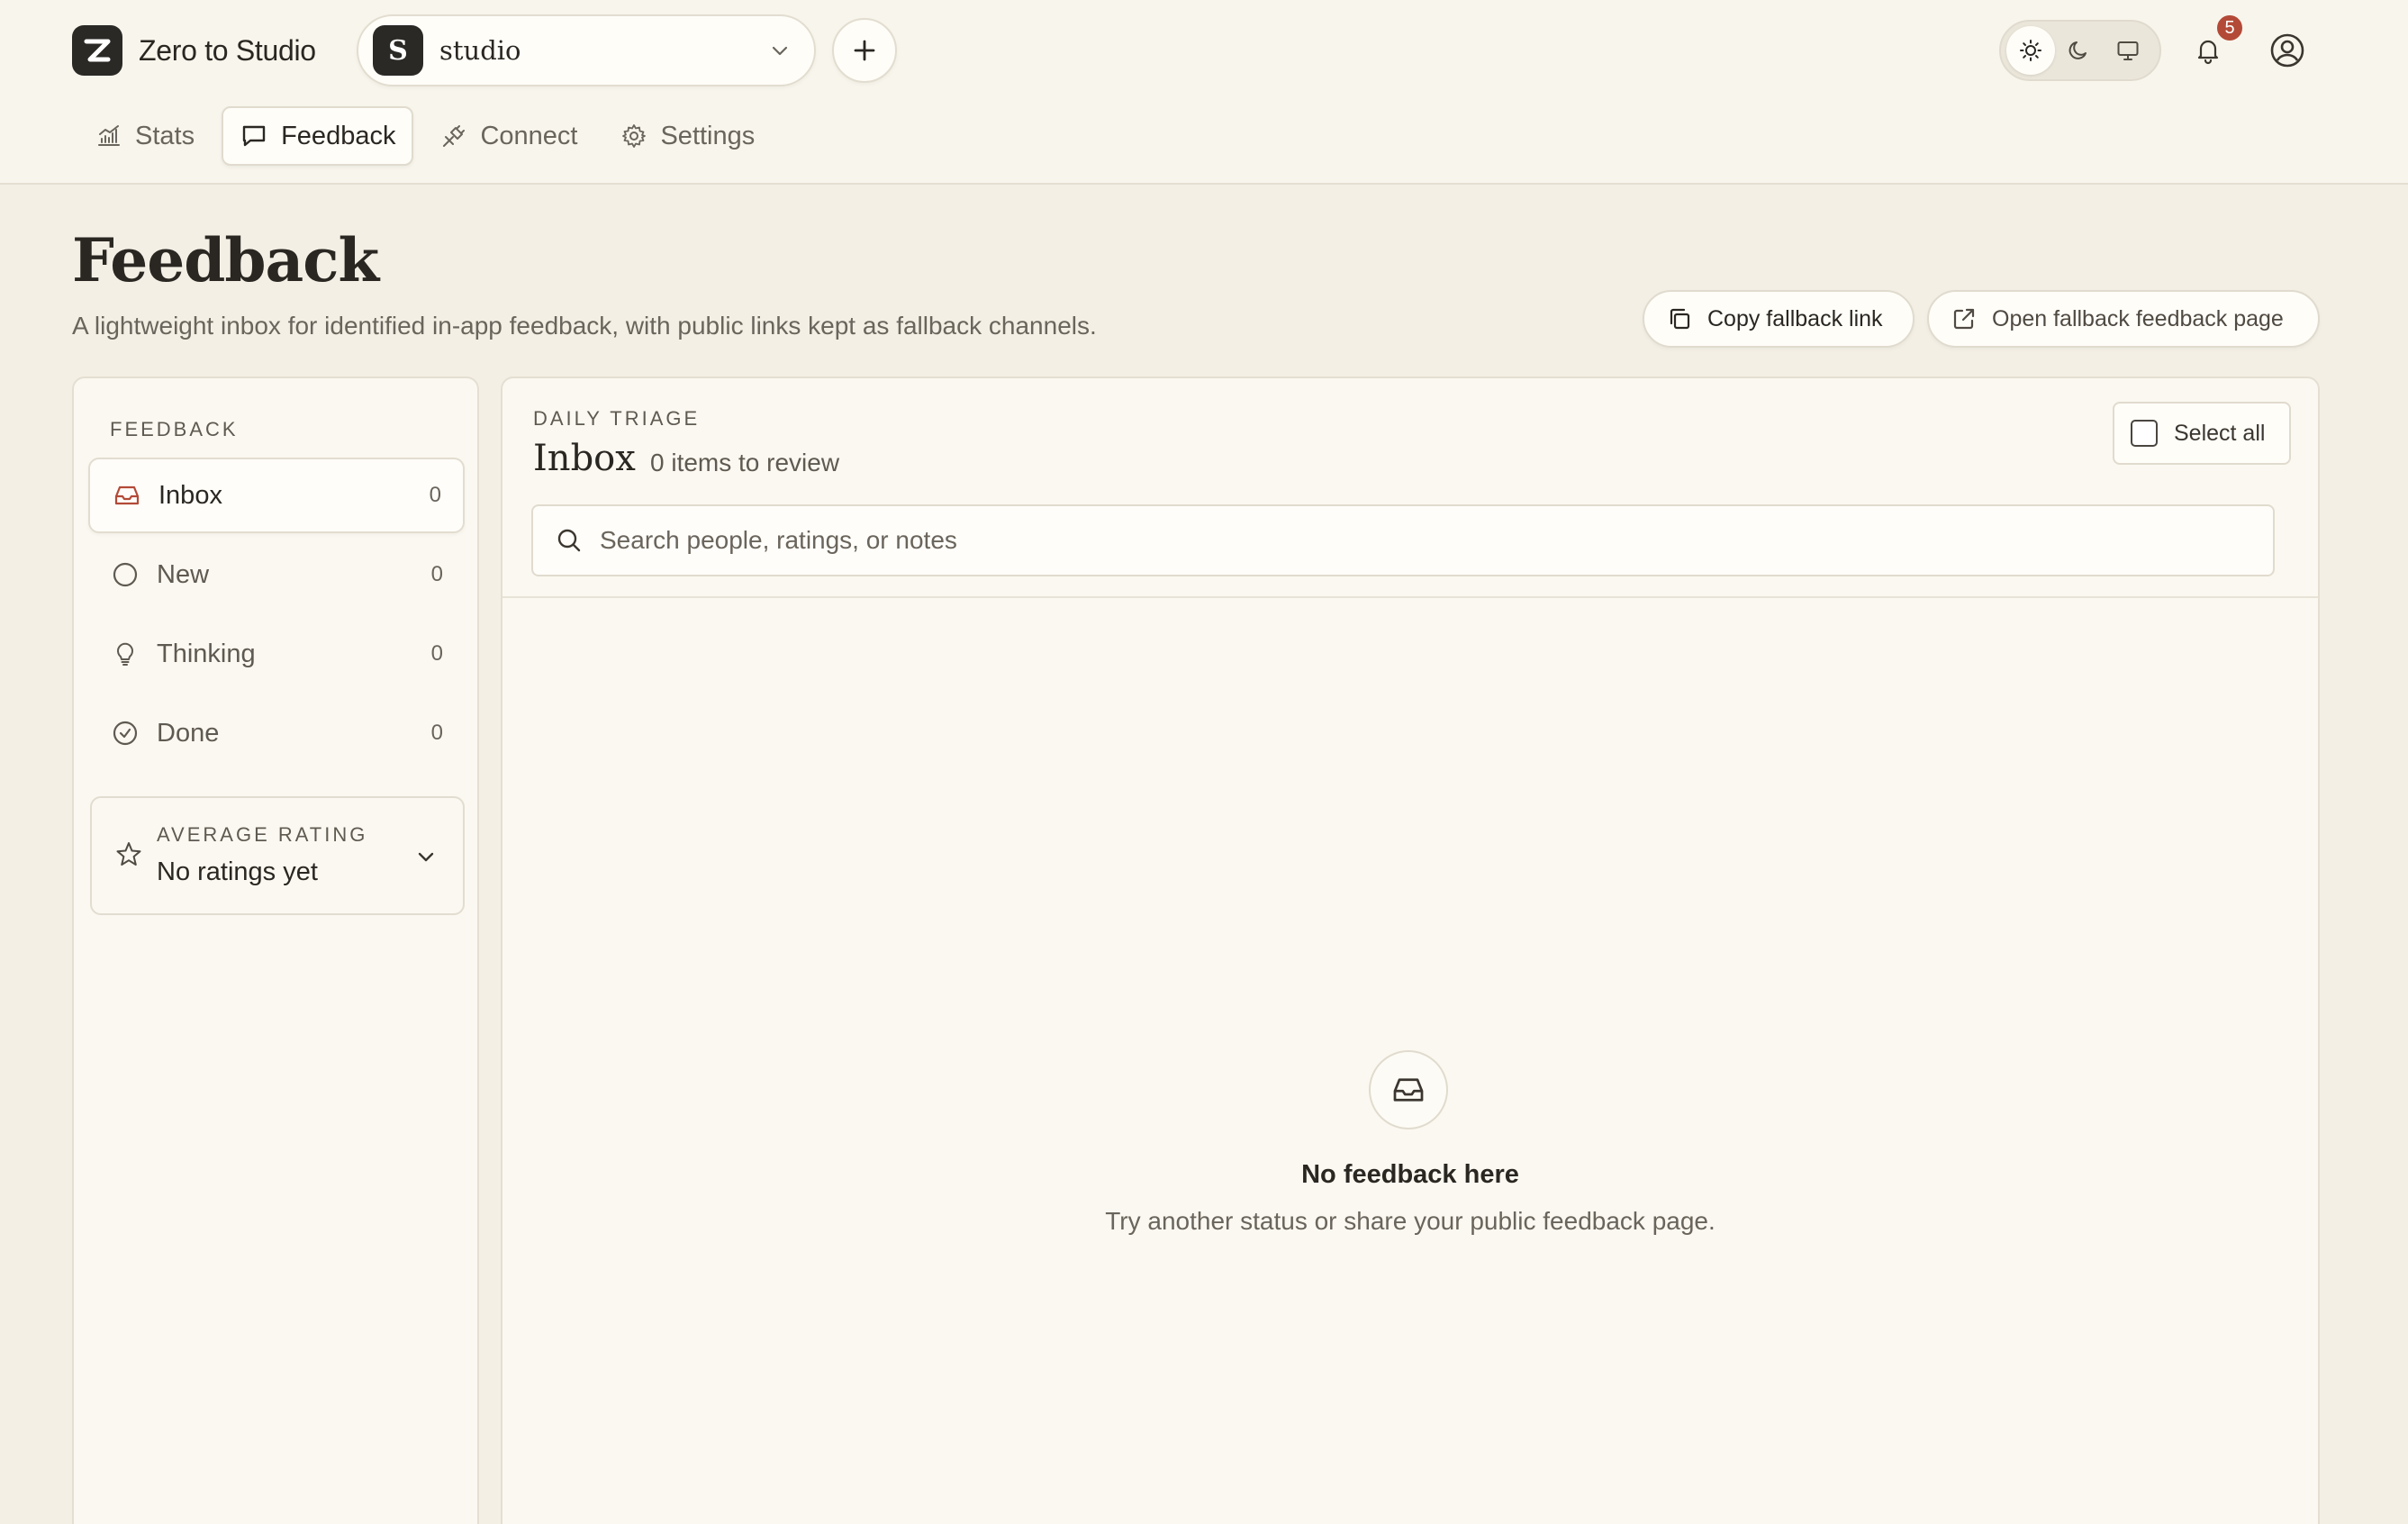 Image resolution: width=2408 pixels, height=1524 pixels. What do you see at coordinates (480, 50) in the screenshot?
I see `project-name: studio` at bounding box center [480, 50].